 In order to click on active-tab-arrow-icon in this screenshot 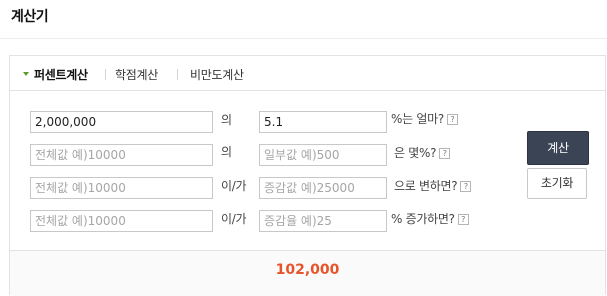, I will do `click(26, 74)`.